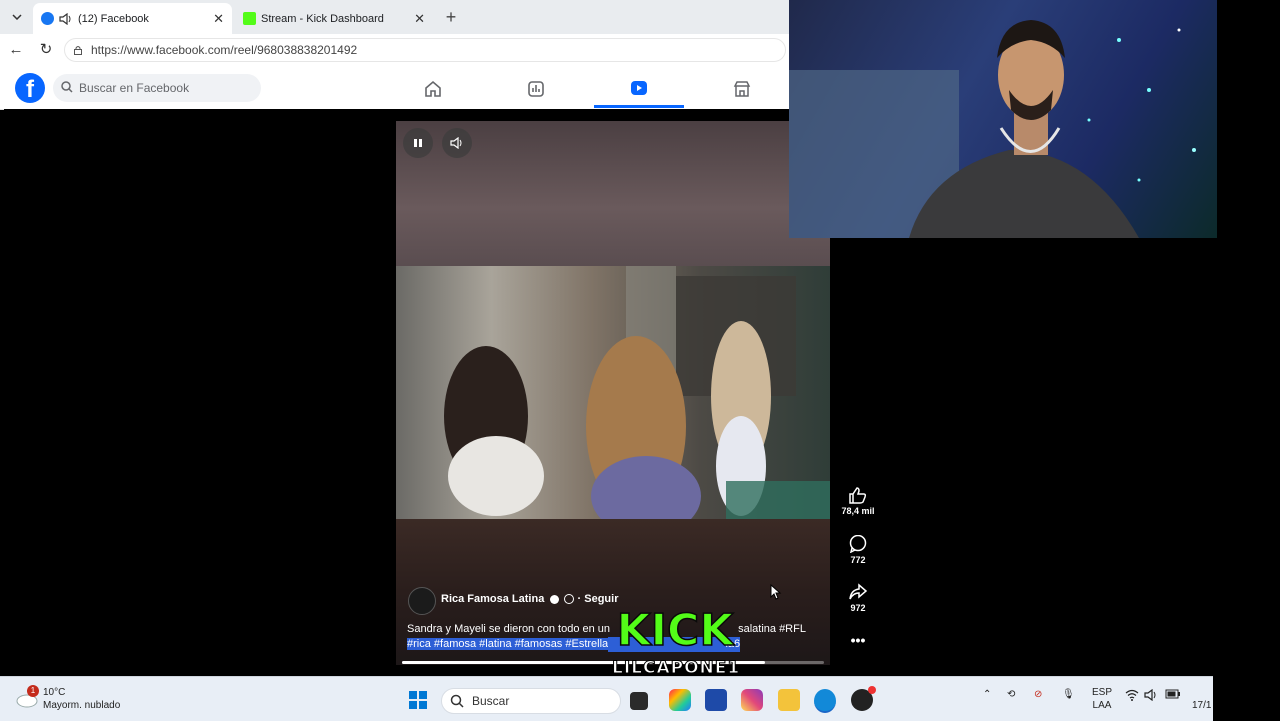 The height and width of the screenshot is (721, 1280). What do you see at coordinates (322, 18) in the screenshot?
I see `tab-title: Stream - Kick Dashboard` at bounding box center [322, 18].